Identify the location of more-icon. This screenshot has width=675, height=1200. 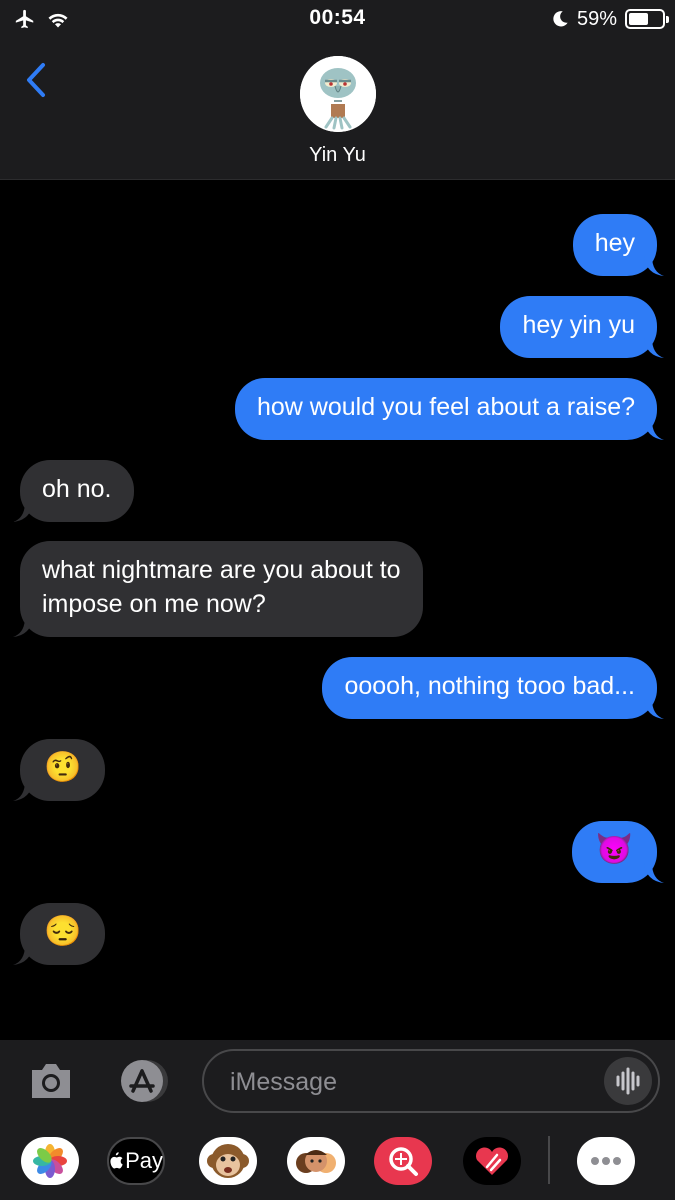
(606, 1161).